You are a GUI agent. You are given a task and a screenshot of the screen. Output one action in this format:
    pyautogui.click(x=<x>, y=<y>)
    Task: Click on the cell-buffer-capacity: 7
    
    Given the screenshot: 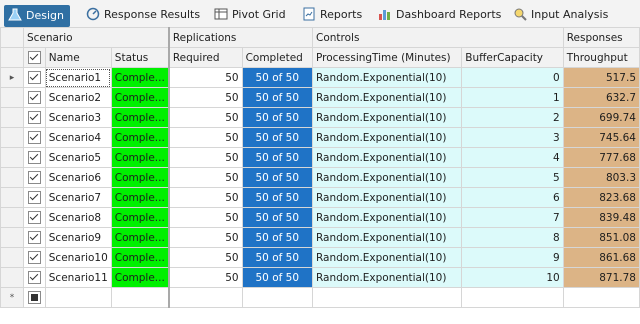 What is the action you would take?
    pyautogui.click(x=512, y=217)
    